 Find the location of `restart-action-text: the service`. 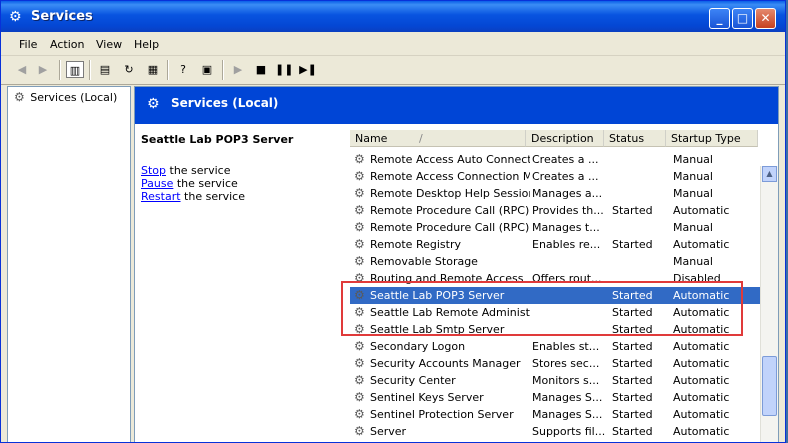

restart-action-text: the service is located at coordinates (212, 196).